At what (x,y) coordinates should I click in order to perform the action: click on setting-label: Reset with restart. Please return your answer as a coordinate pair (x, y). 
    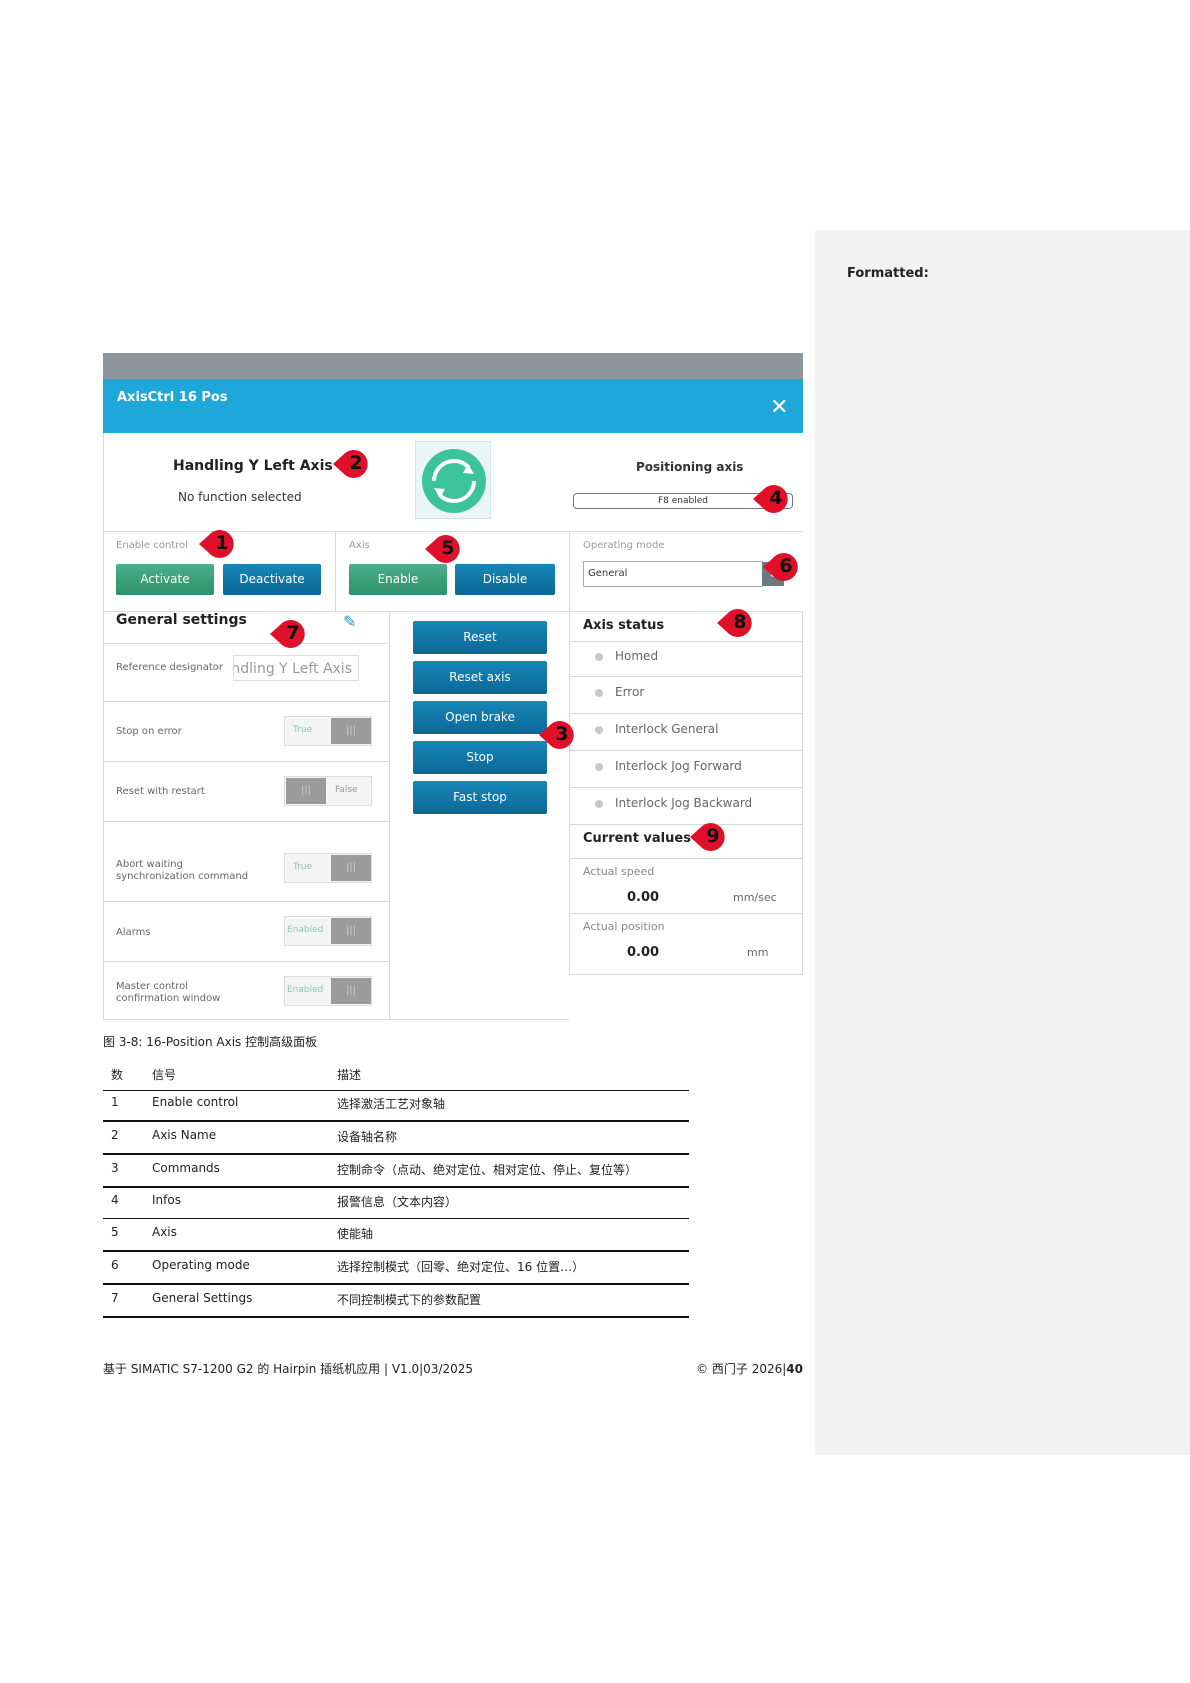
    Looking at the image, I should click on (160, 791).